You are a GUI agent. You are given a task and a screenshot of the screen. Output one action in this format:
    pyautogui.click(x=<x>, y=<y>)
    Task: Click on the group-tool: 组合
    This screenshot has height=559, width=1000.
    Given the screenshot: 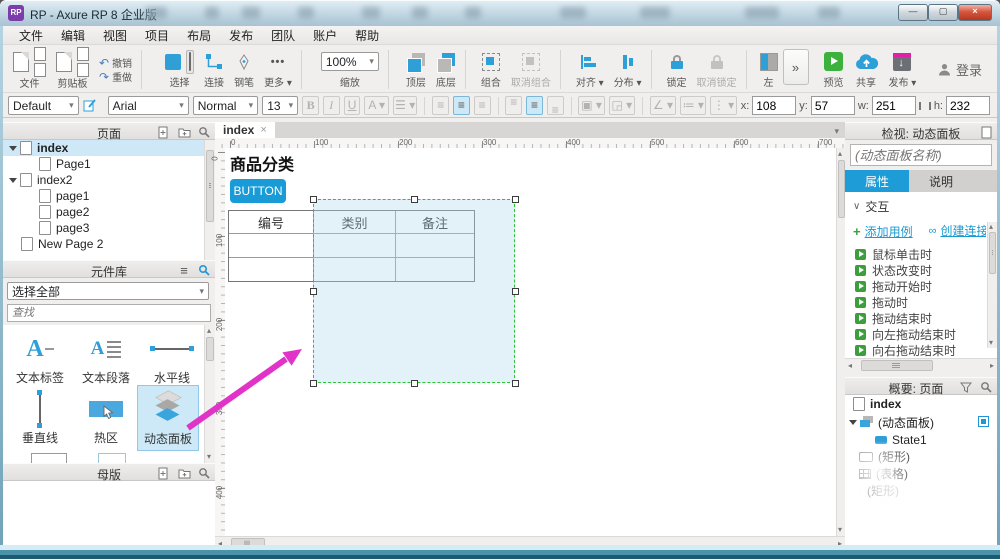 What is the action you would take?
    pyautogui.click(x=491, y=69)
    